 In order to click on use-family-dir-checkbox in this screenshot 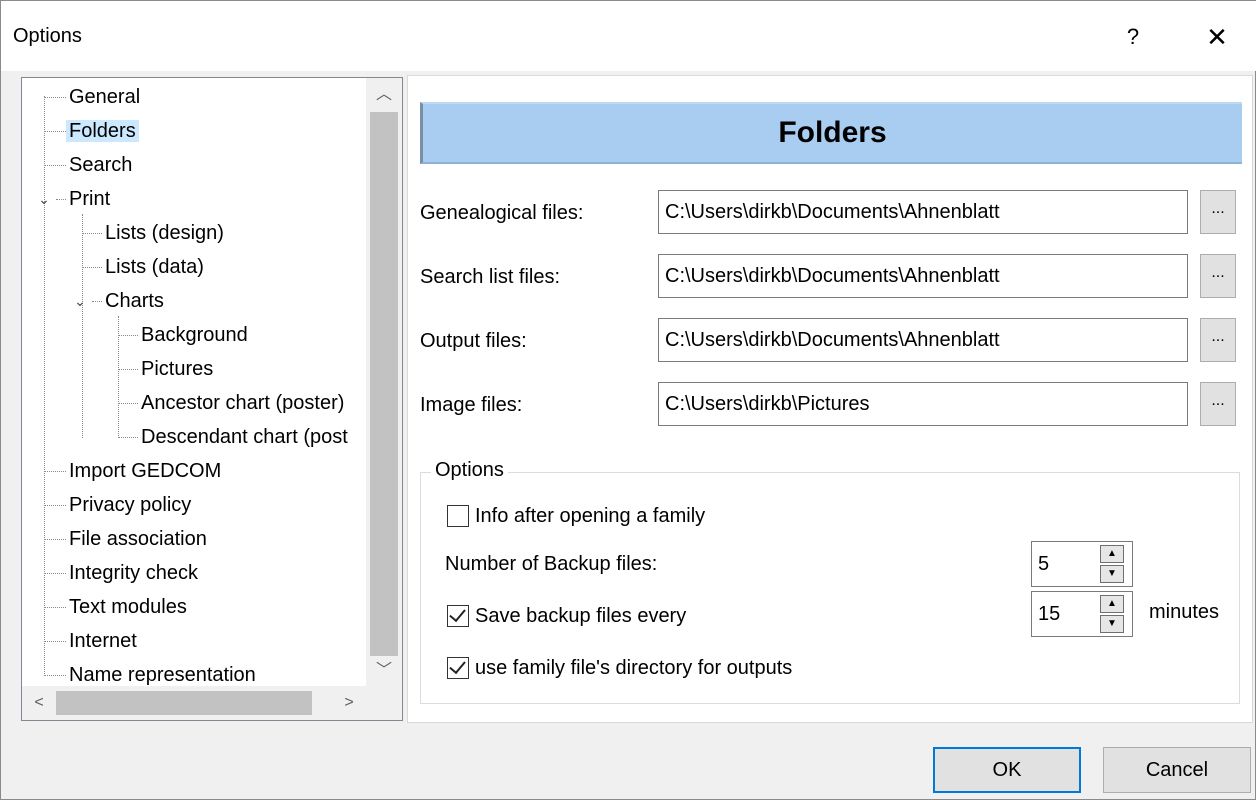, I will do `click(458, 667)`.